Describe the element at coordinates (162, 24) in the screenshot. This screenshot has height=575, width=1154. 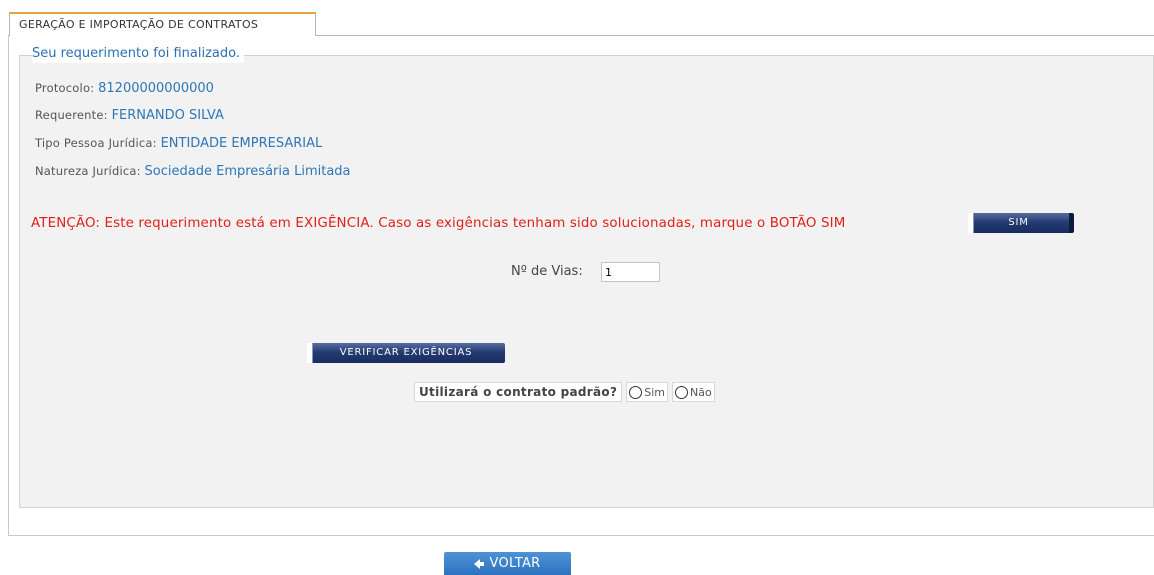
I see `tab-geracao-importacao: GERAÇÃO E IMPORTAÇÃO DE CONTRATOS` at that location.